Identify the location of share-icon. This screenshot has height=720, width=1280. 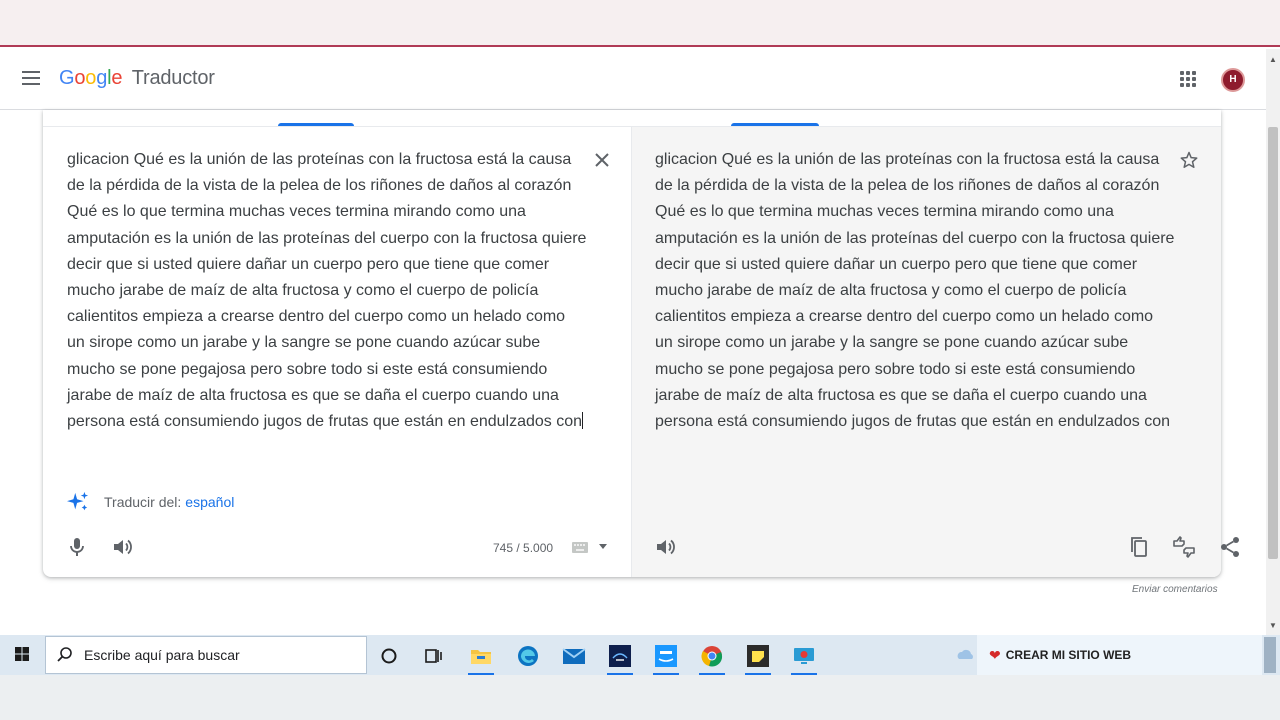
(1230, 547).